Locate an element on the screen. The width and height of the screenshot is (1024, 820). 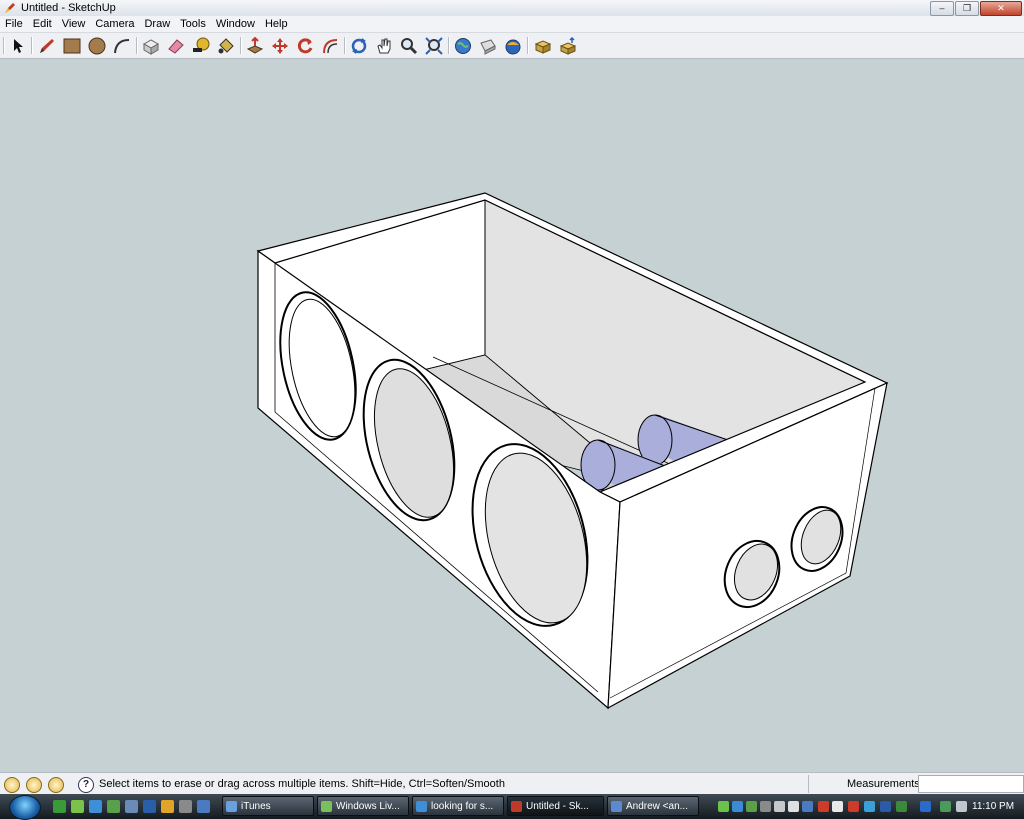
box-down-icon is located at coordinates (543, 46).